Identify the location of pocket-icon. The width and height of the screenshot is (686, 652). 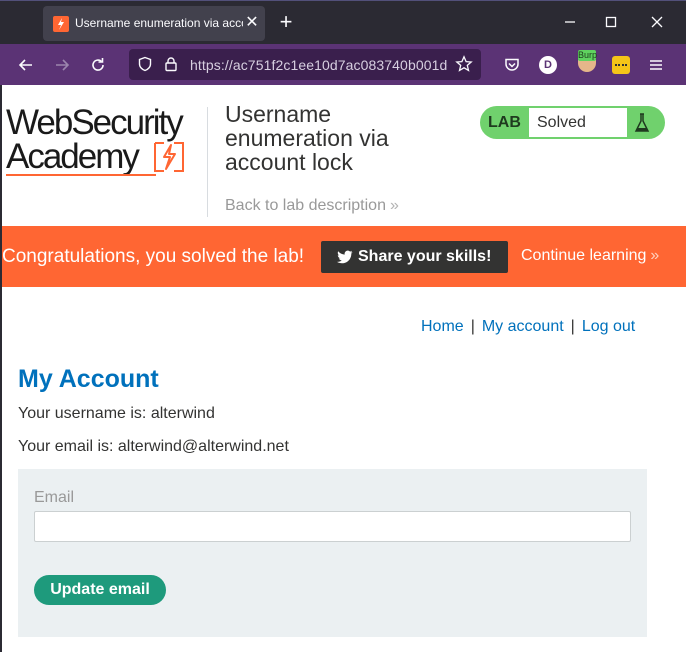
(512, 65).